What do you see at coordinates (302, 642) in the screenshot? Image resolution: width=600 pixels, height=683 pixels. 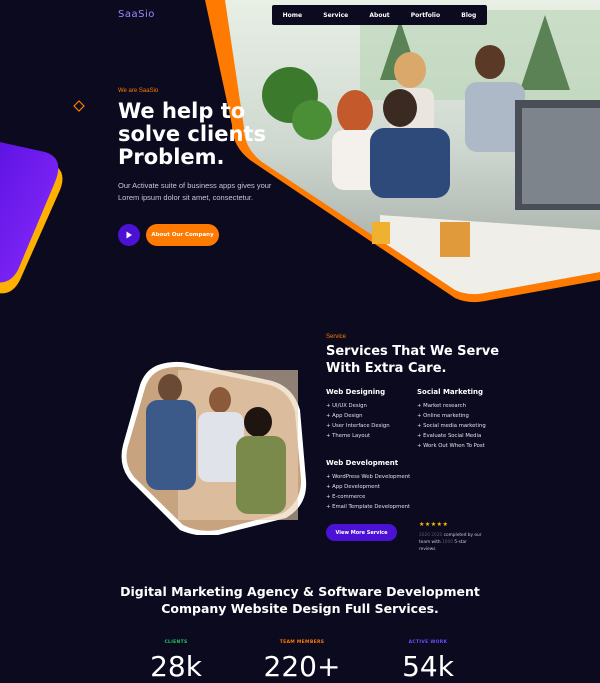 I see `stat-team-label: TEAM MEMBERS` at bounding box center [302, 642].